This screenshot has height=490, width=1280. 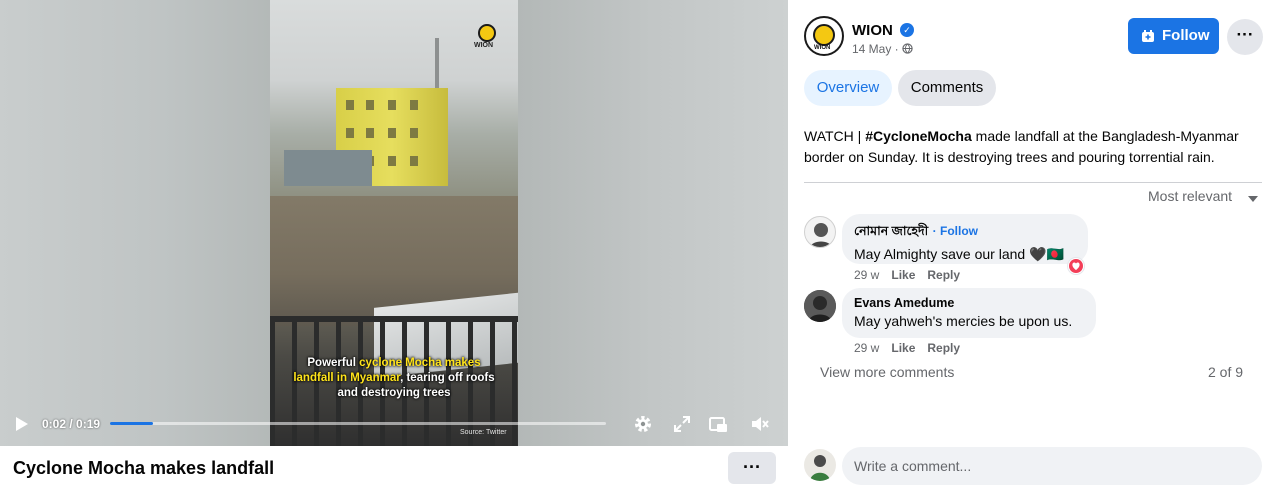 What do you see at coordinates (447, 378) in the screenshot?
I see `caption-plain-2: , tearing off roofs` at bounding box center [447, 378].